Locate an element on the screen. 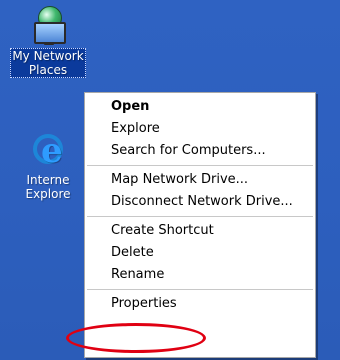 This screenshot has height=360, width=340. network-places-icon is located at coordinates (48, 26).